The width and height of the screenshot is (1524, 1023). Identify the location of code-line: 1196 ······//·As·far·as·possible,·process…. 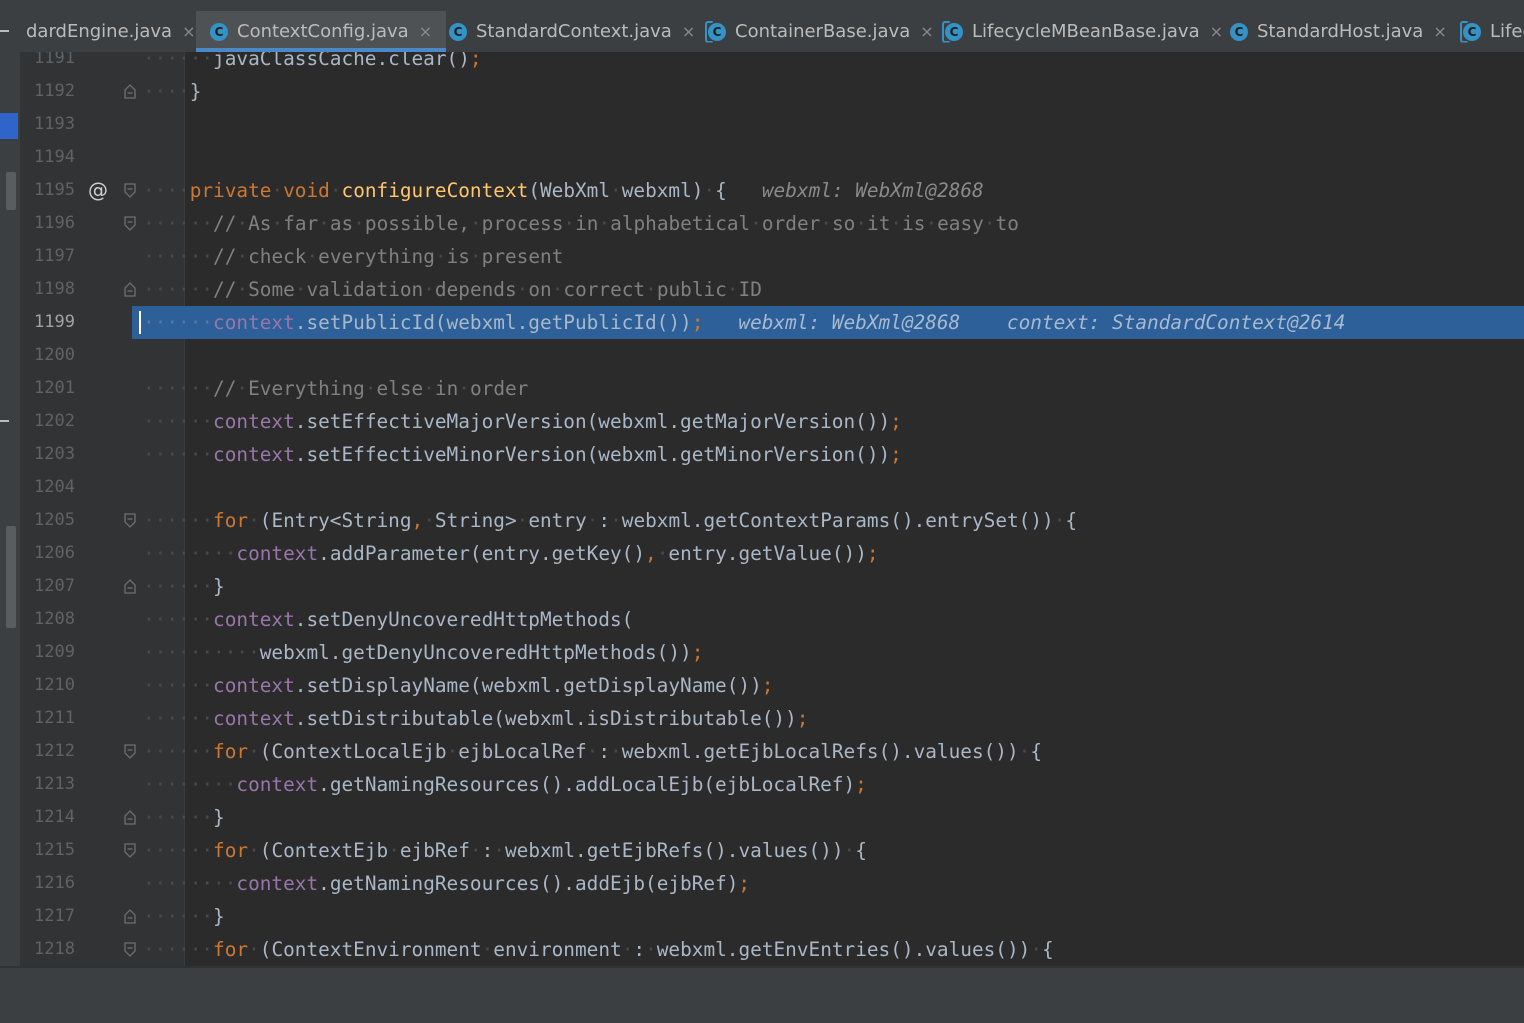
(762, 223).